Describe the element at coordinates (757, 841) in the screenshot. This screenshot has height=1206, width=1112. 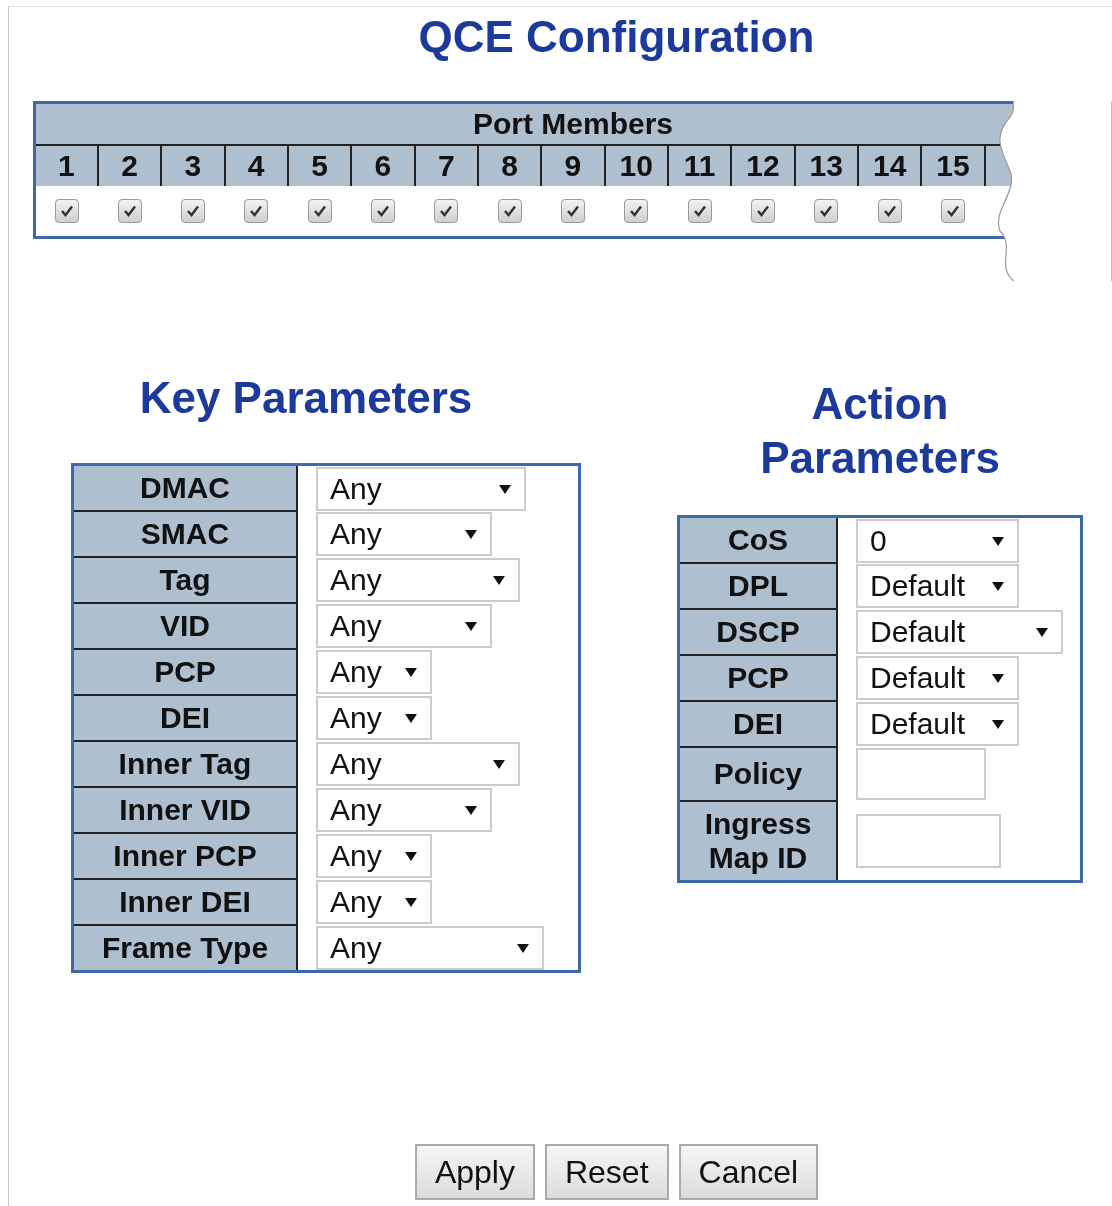
I see `parameter-label: Ingress Map ID` at that location.